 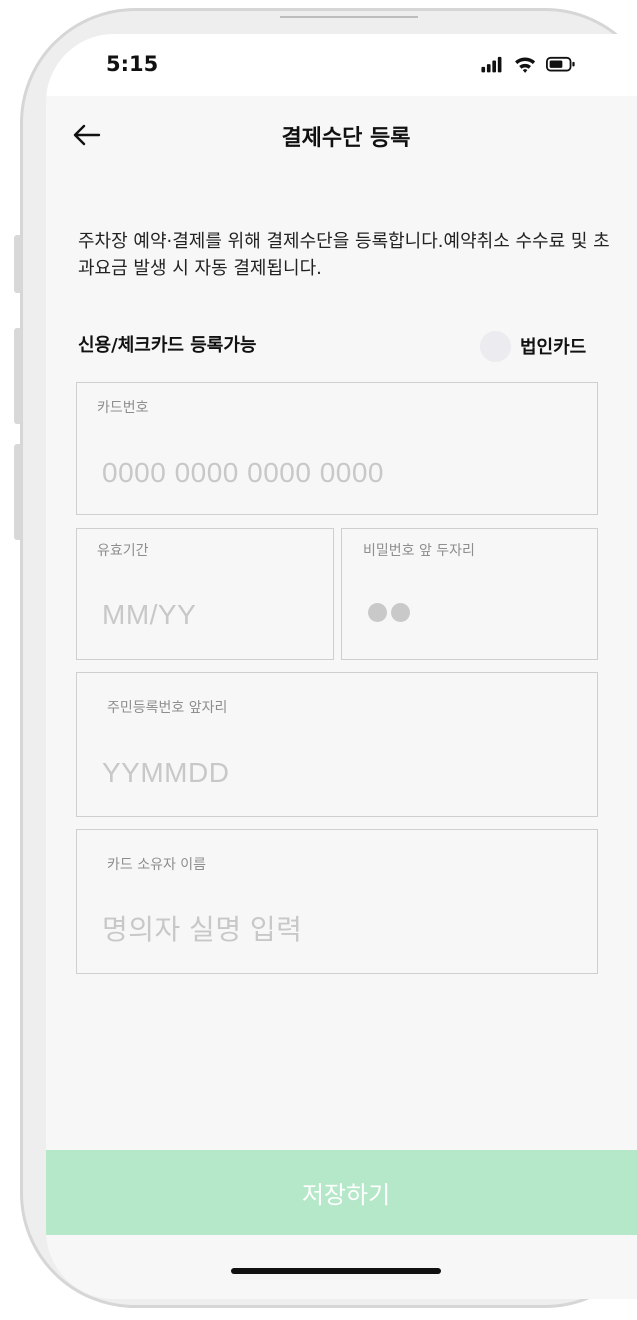 What do you see at coordinates (123, 408) in the screenshot?
I see `card-number-label: 카드번호` at bounding box center [123, 408].